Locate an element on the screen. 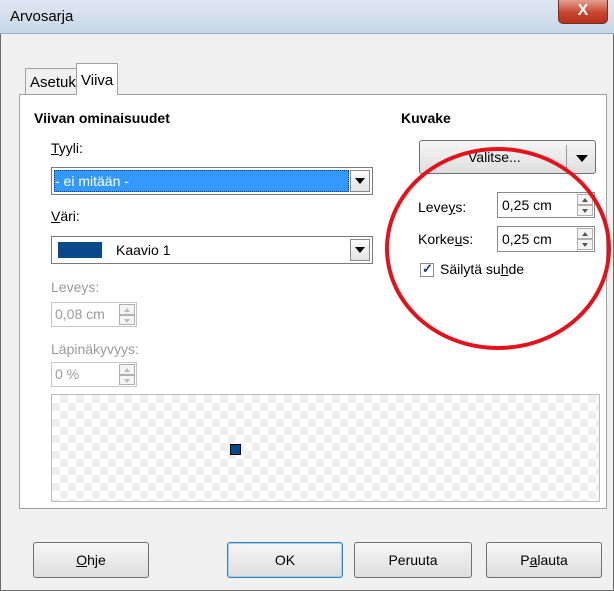 This screenshot has width=614, height=591. transparency-spinner: 0 % is located at coordinates (94, 374).